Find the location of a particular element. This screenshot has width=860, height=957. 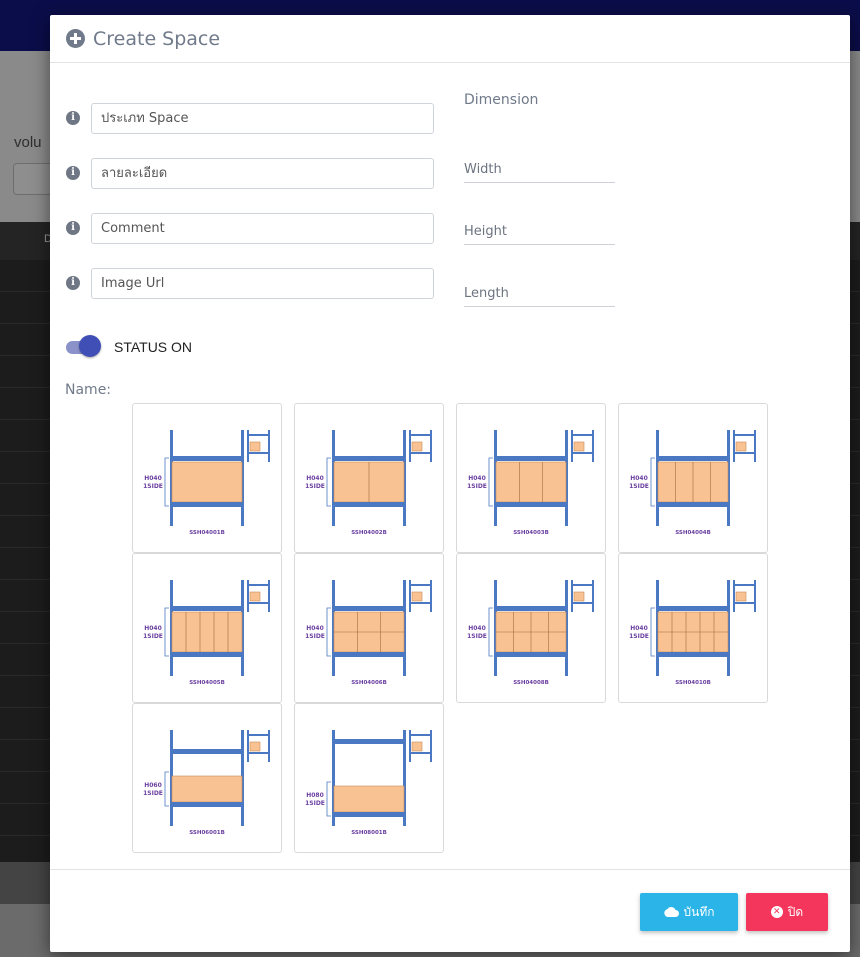

image-url-input is located at coordinates (262, 283).